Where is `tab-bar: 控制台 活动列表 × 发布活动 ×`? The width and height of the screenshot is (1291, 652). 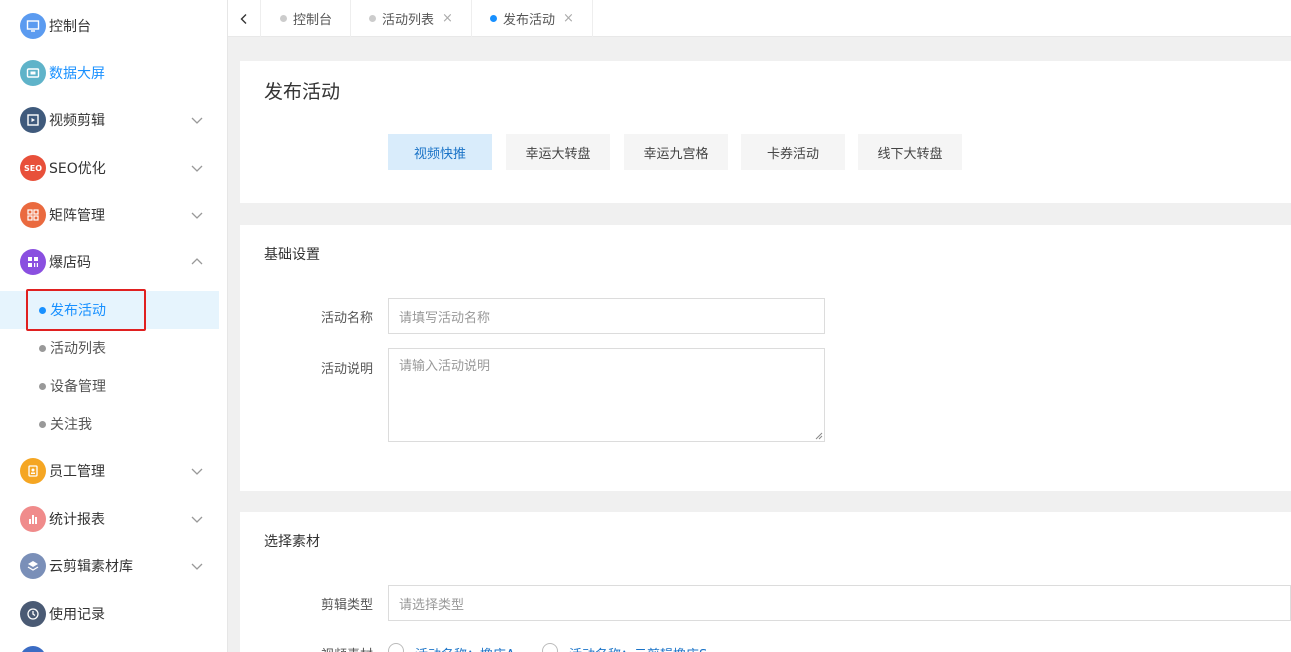 tab-bar: 控制台 活动列表 × 发布活动 × is located at coordinates (759, 18).